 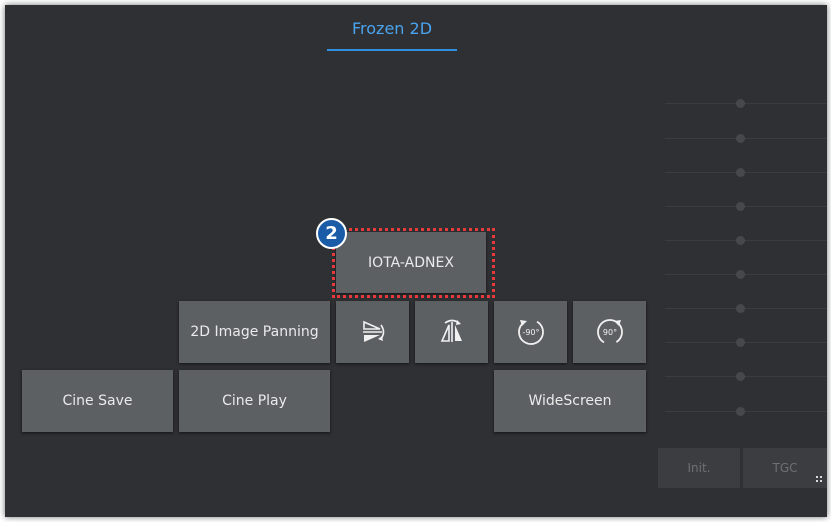 I want to click on flip-vertical-button, so click(x=451, y=332).